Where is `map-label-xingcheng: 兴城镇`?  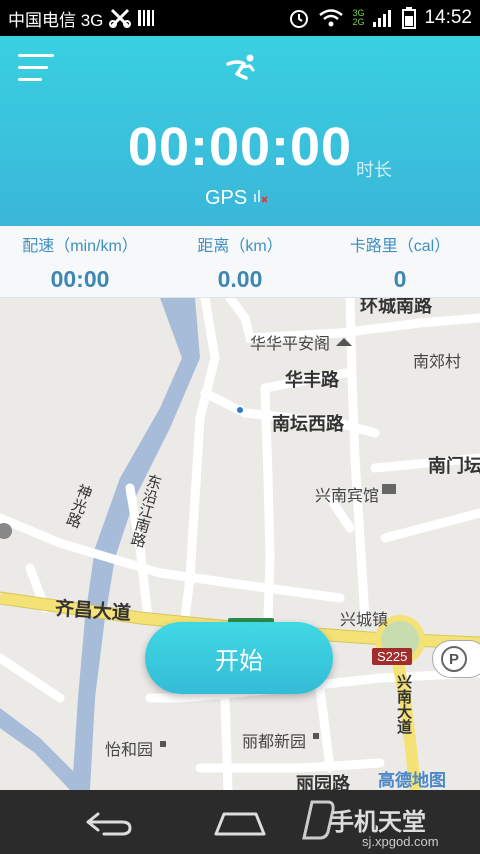 map-label-xingcheng: 兴城镇 is located at coordinates (364, 620).